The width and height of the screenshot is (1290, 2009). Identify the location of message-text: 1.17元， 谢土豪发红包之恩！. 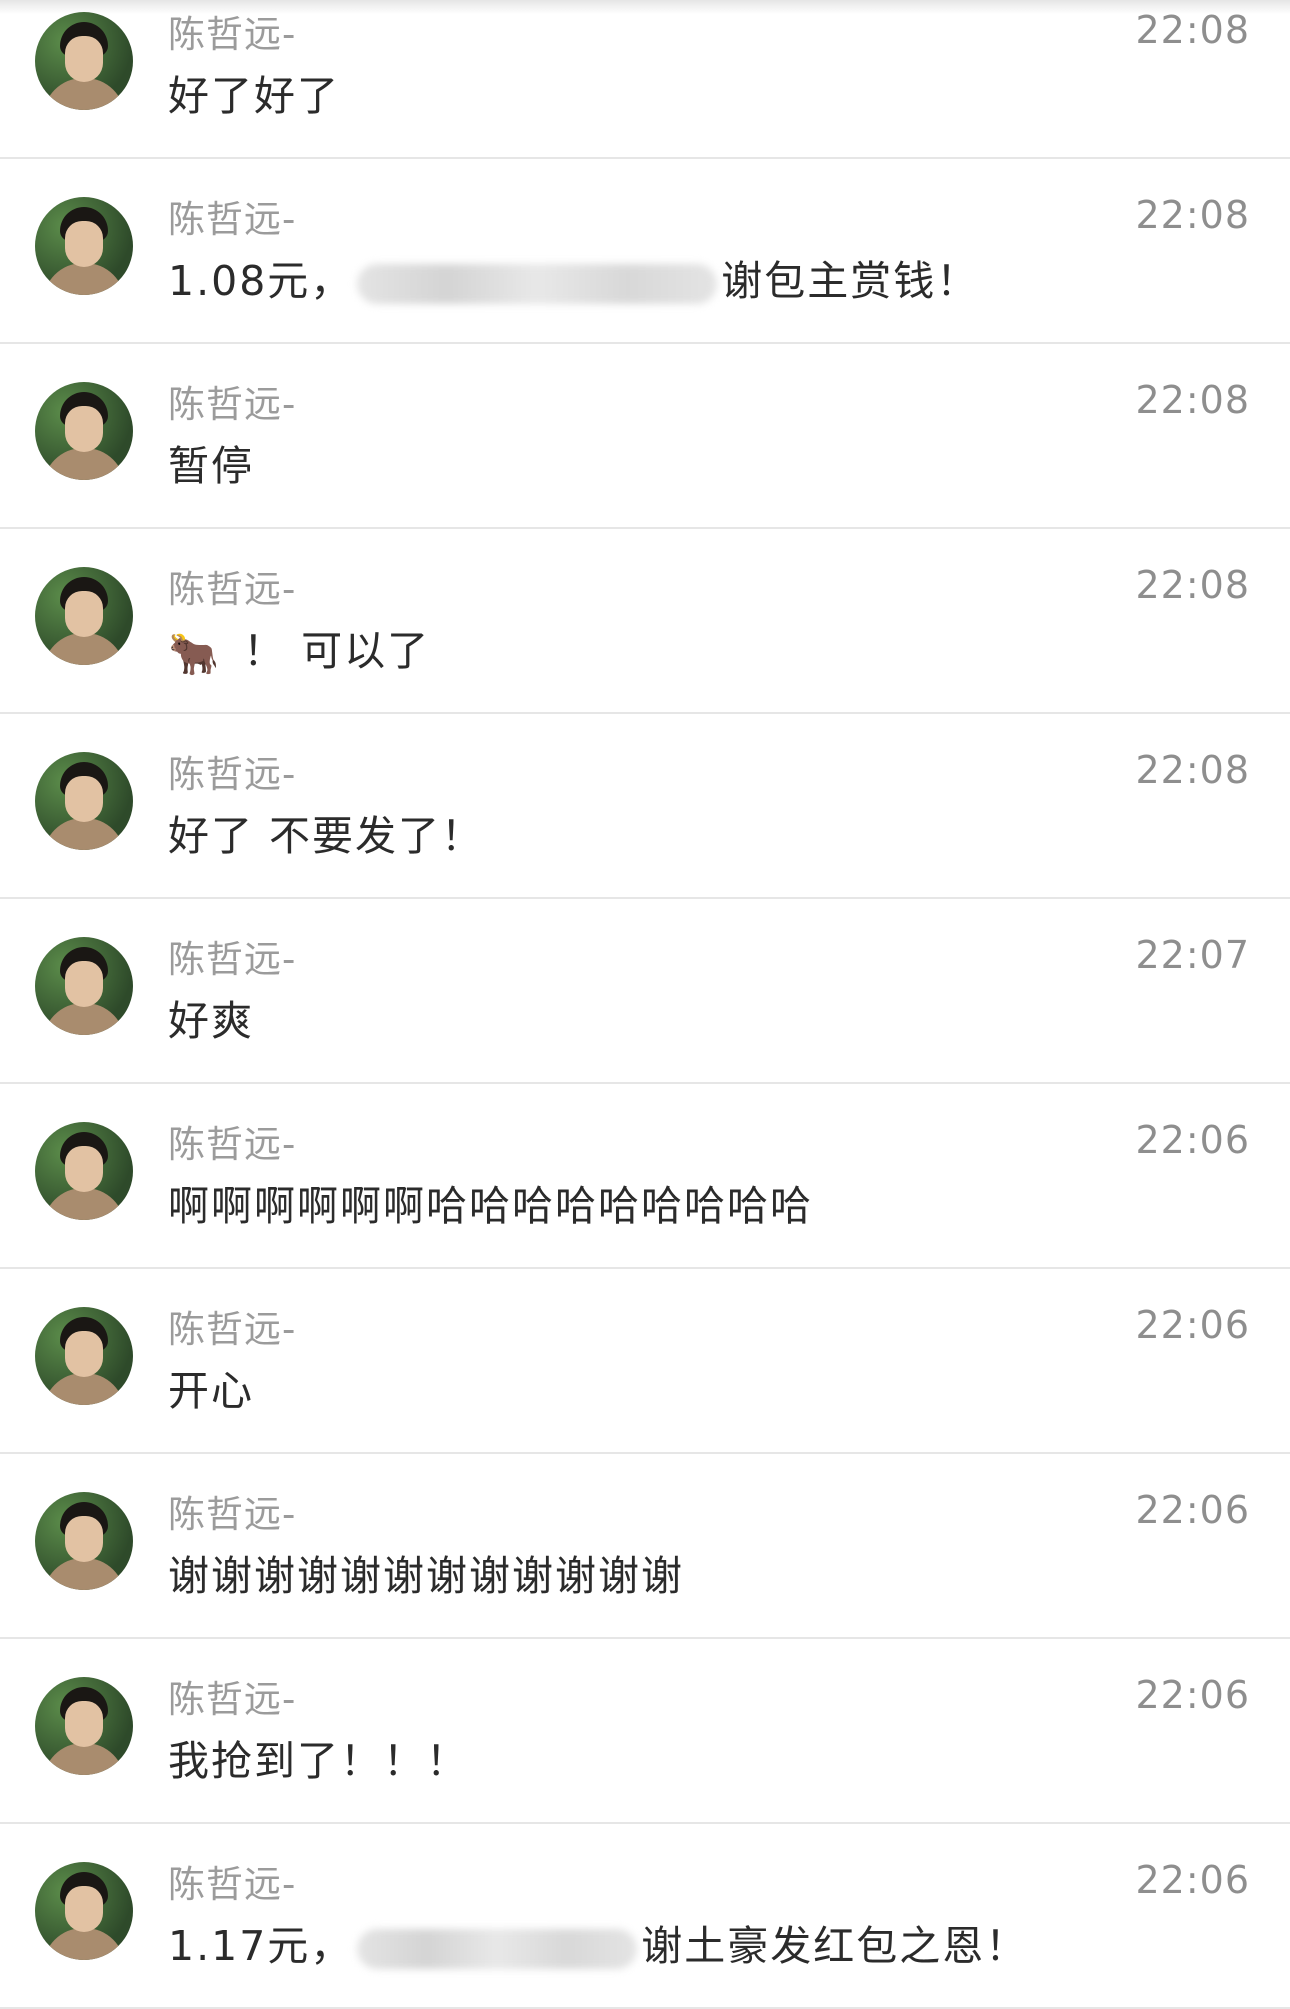
(598, 1942).